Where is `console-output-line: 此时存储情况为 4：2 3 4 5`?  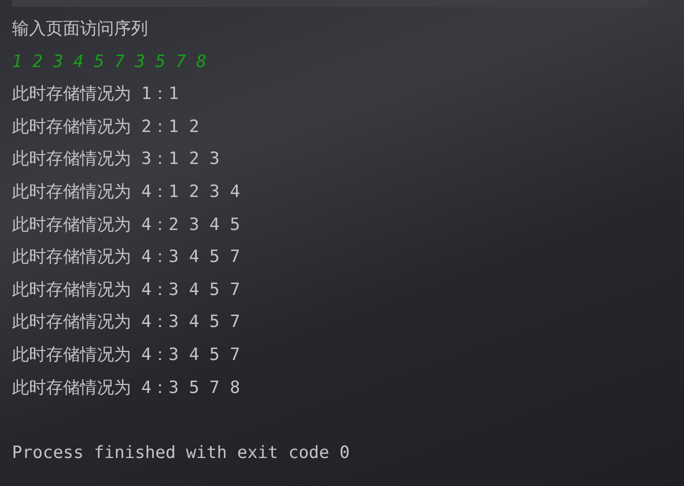
console-output-line: 此时存储情况为 4：2 3 4 5 is located at coordinates (127, 225).